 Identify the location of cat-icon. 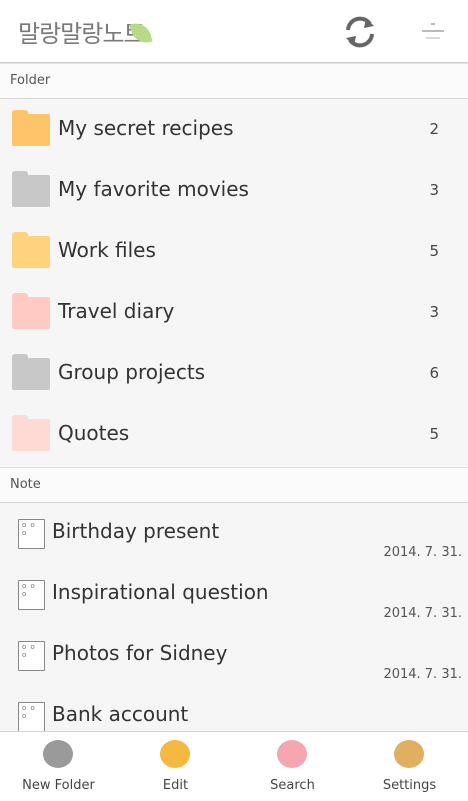
(58, 754).